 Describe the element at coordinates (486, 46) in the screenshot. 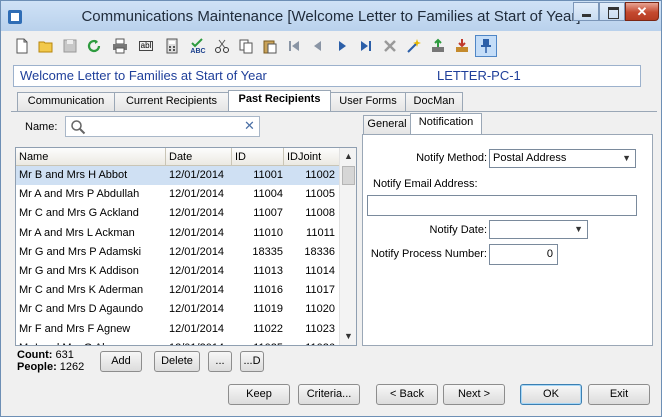

I see `pin-icon` at that location.